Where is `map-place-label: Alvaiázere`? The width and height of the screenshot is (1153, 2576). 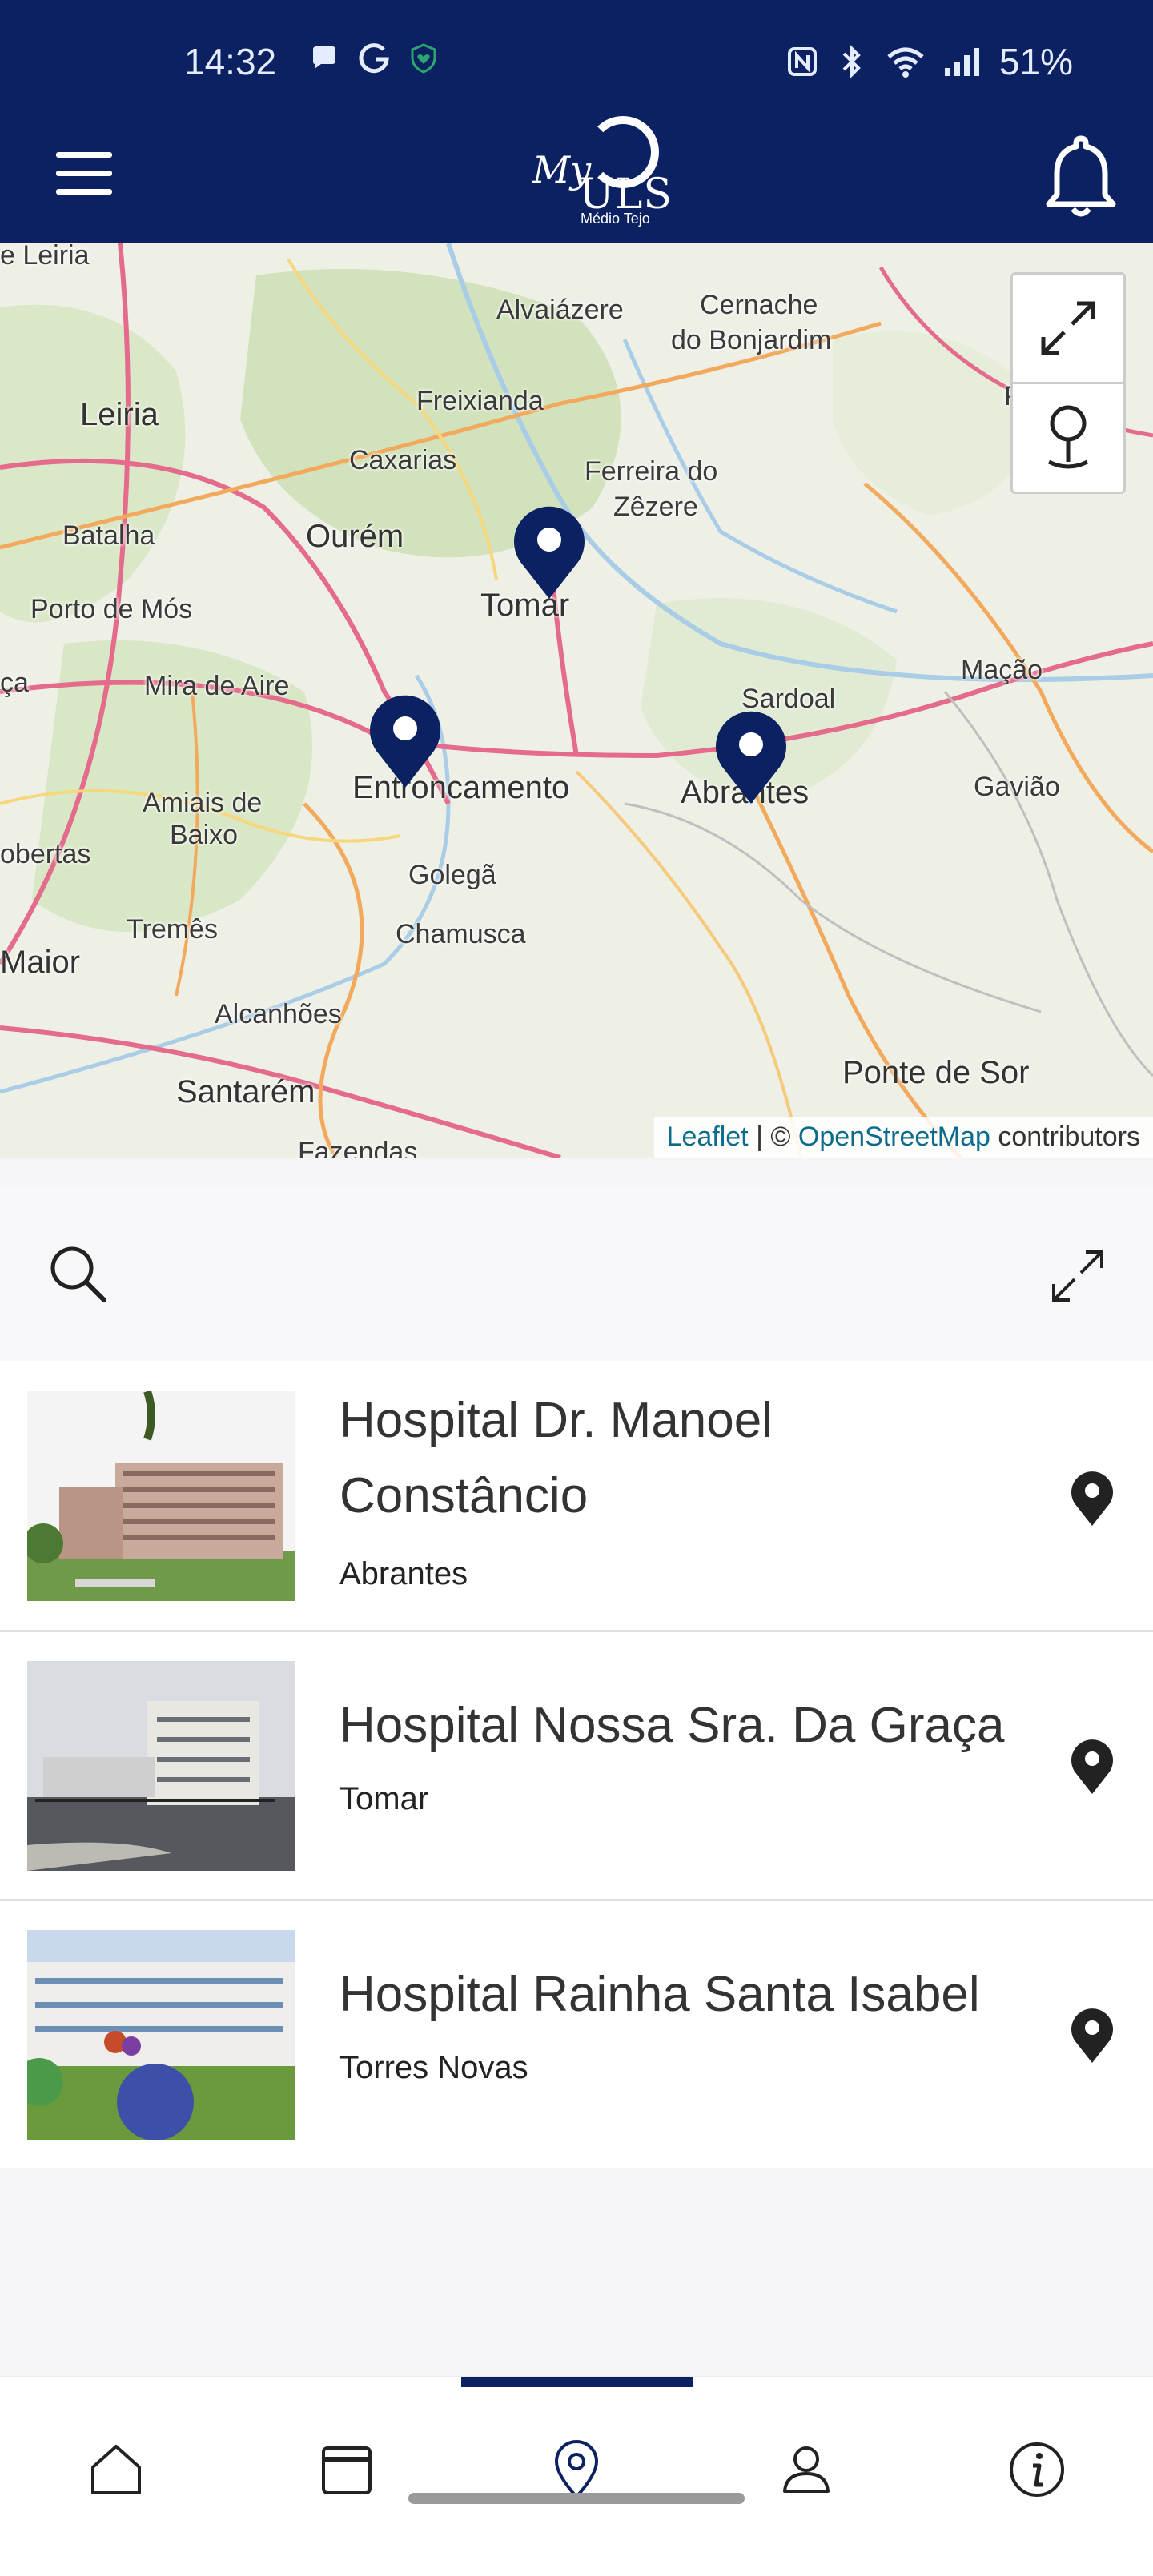 map-place-label: Alvaiázere is located at coordinates (560, 310).